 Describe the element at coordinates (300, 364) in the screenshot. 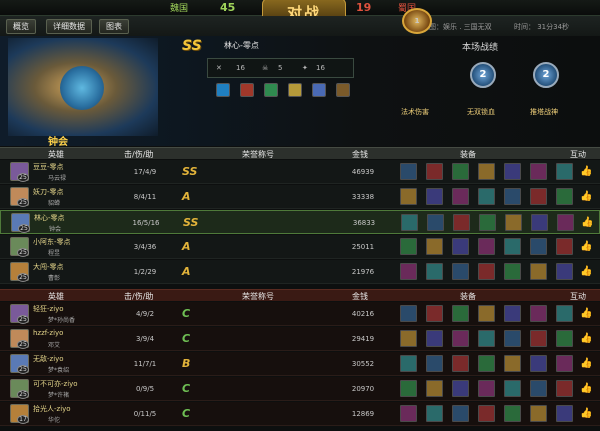

I see `player-row: 25 无敌-ziyo 梦*袁绍 11/7/1 B 30552 👍` at that location.